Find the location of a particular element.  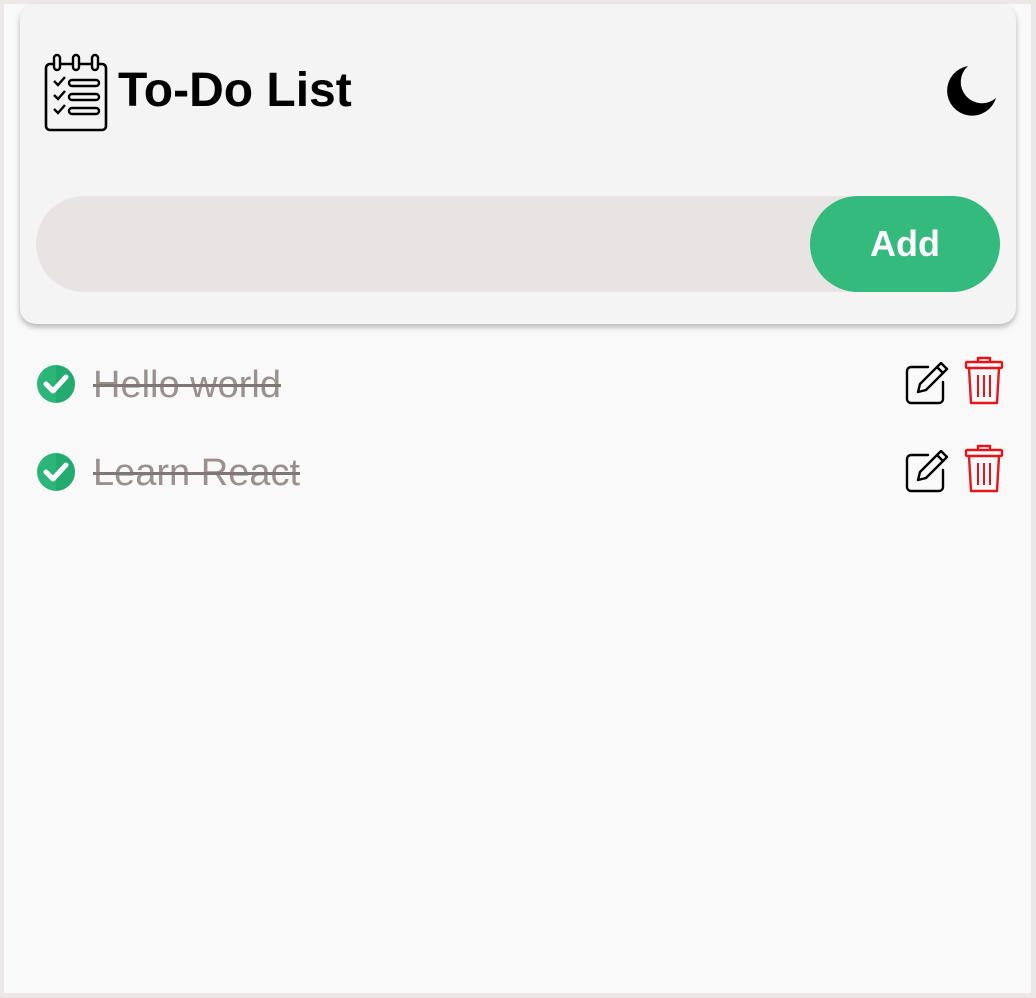

task-label: Hello world is located at coordinates (187, 385).